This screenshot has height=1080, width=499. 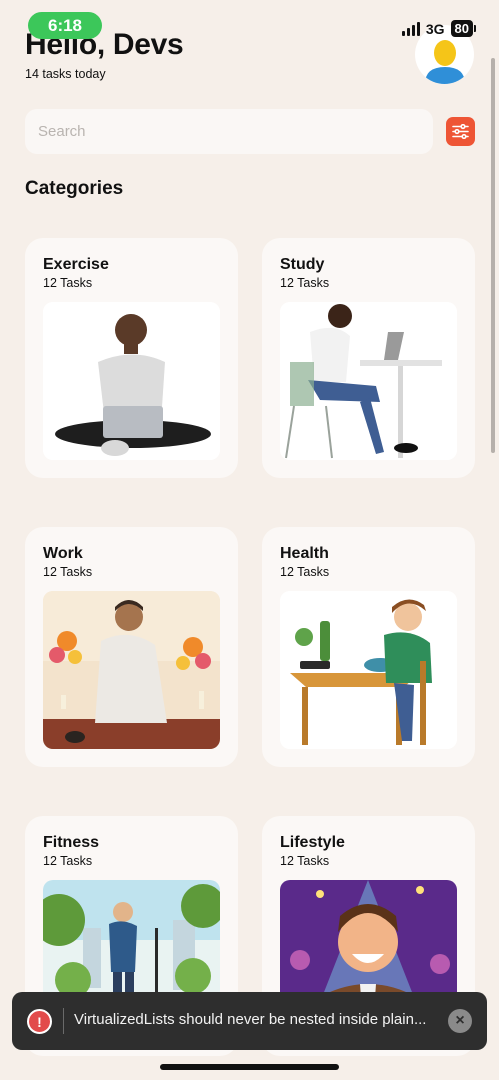 What do you see at coordinates (39, 1021) in the screenshot?
I see `error-icon: !` at bounding box center [39, 1021].